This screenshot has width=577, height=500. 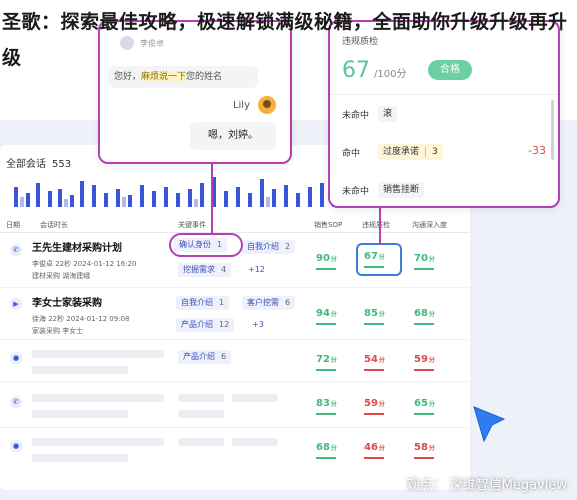 What do you see at coordinates (326, 403) in the screenshot?
I see `sop-score: 83分` at bounding box center [326, 403].